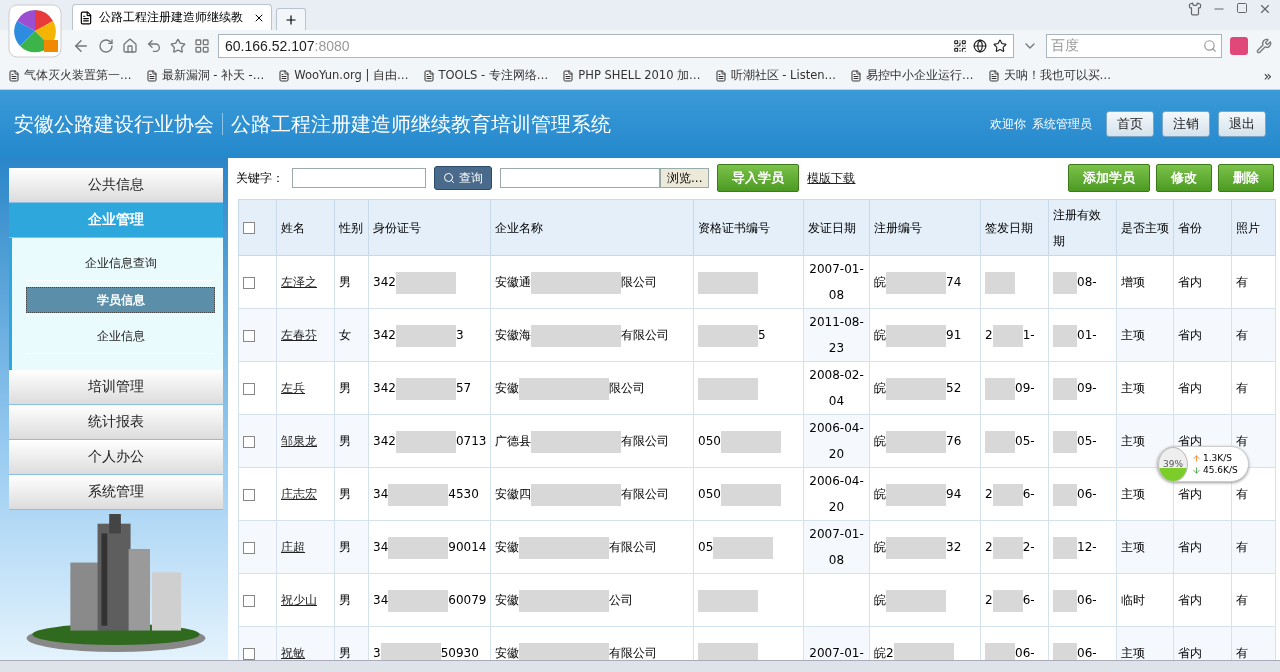  What do you see at coordinates (299, 494) in the screenshot?
I see `name-link: 庄志宏` at bounding box center [299, 494].